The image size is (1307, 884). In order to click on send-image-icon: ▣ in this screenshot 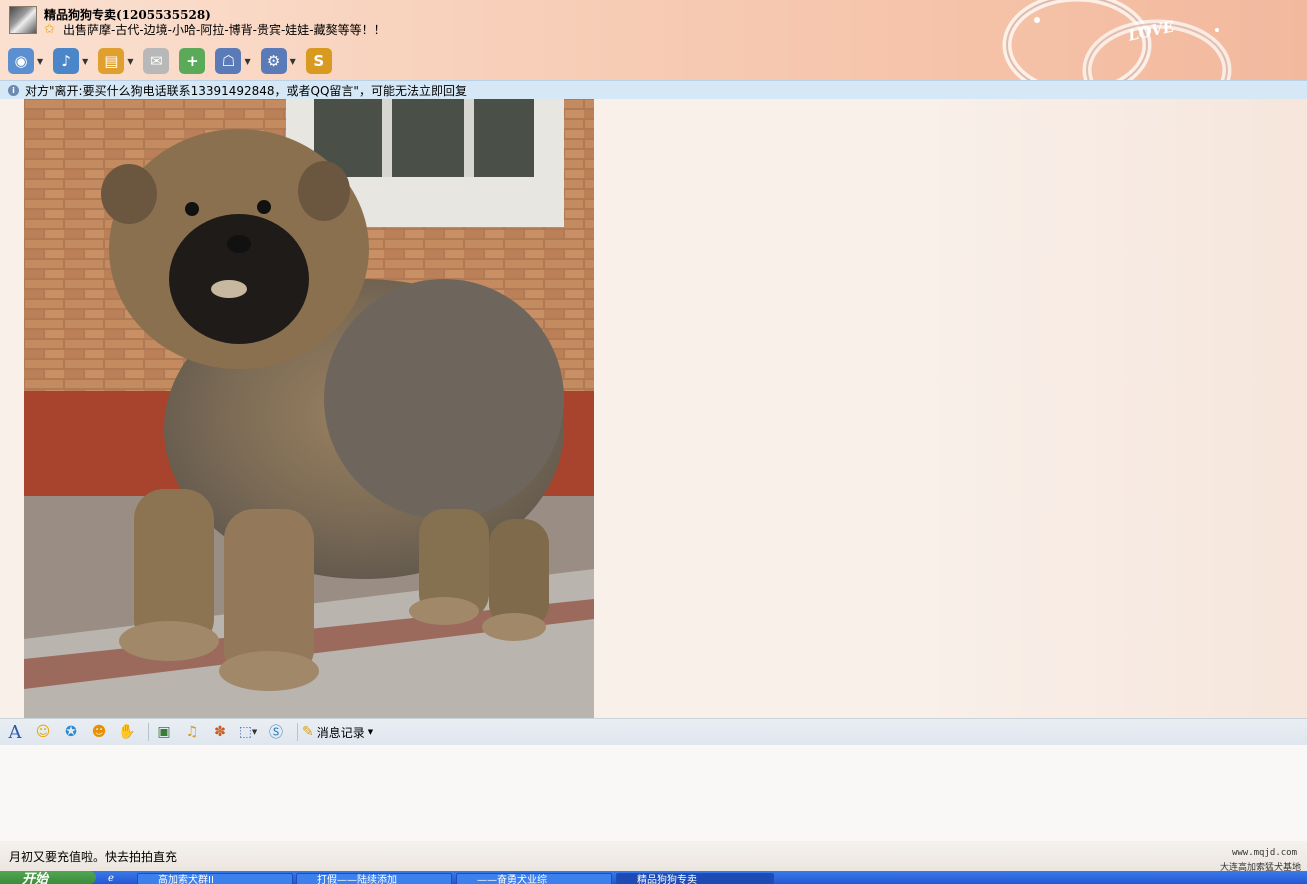, I will do `click(164, 732)`.